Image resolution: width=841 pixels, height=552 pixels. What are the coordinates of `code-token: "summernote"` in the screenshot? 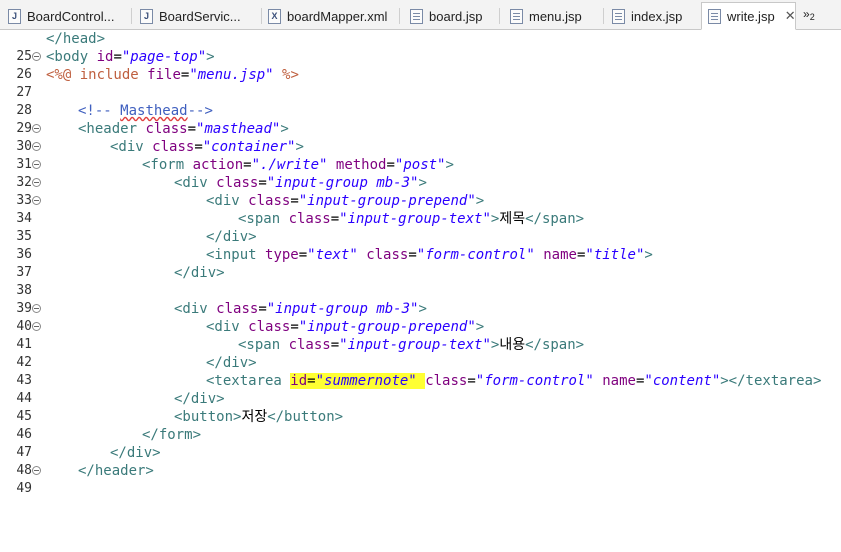 It's located at (366, 381).